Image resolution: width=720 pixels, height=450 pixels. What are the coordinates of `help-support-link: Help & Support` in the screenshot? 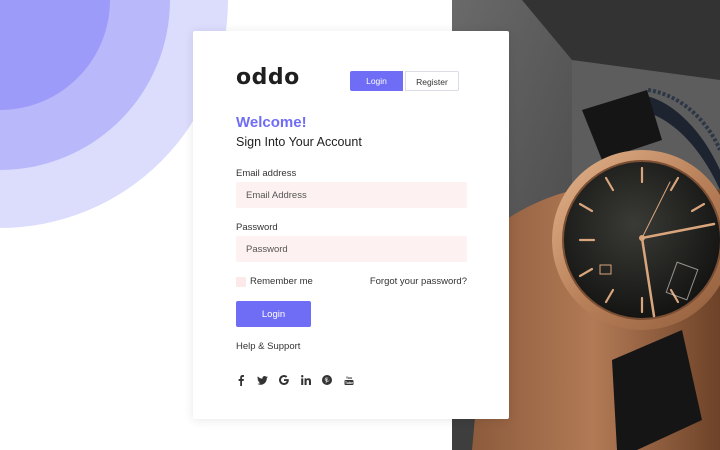 It's located at (268, 346).